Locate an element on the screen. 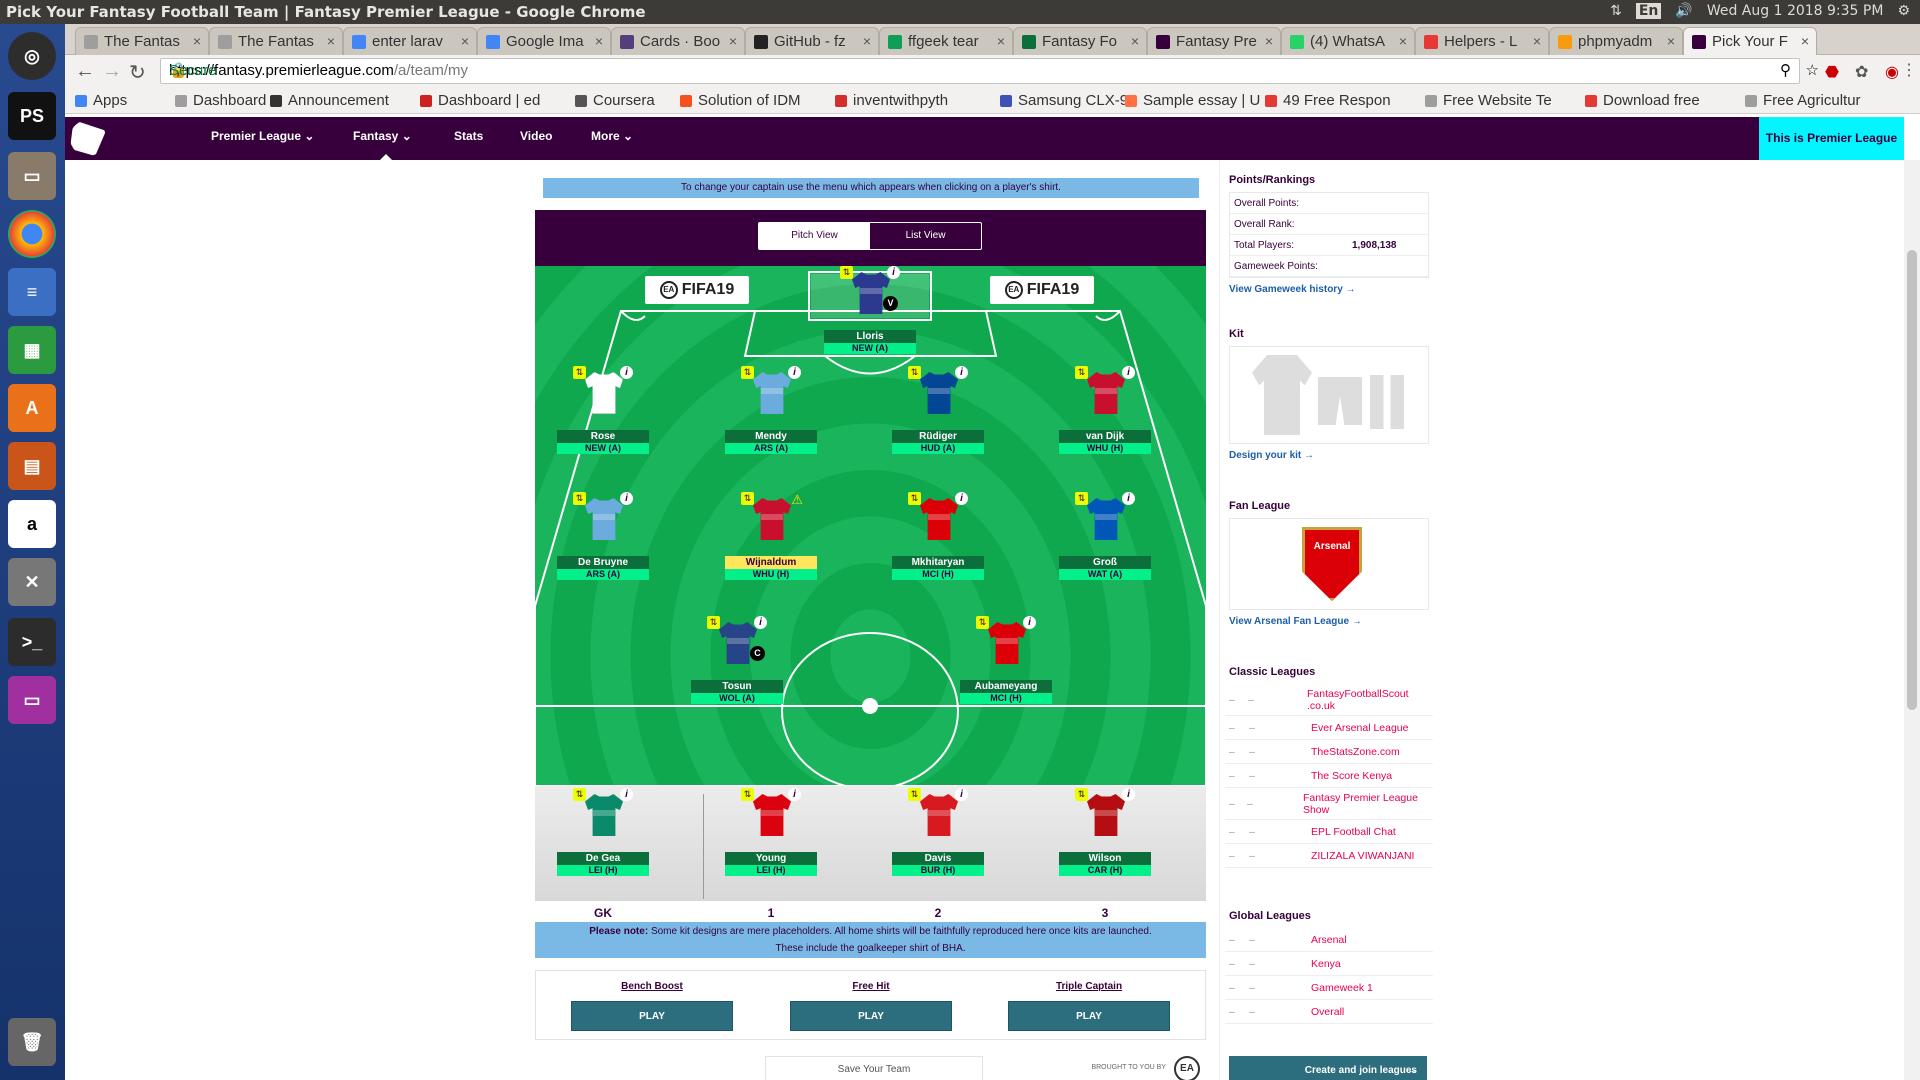 The height and width of the screenshot is (1080, 1920). amazon-icon: a is located at coordinates (32, 524).